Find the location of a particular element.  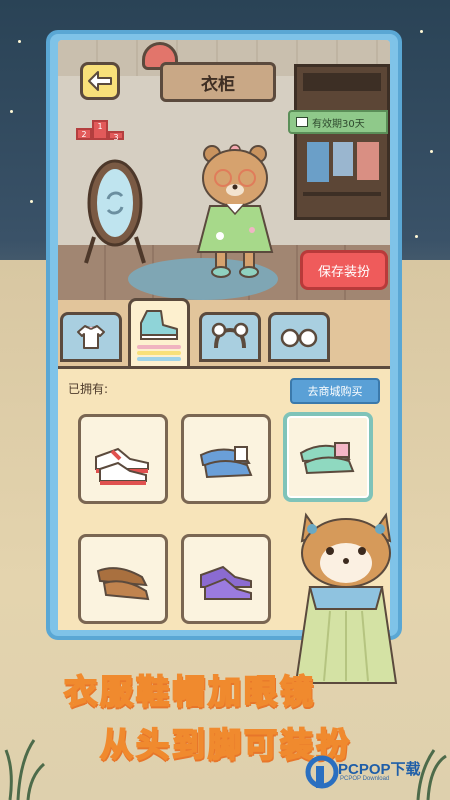

back-button is located at coordinates (100, 81).